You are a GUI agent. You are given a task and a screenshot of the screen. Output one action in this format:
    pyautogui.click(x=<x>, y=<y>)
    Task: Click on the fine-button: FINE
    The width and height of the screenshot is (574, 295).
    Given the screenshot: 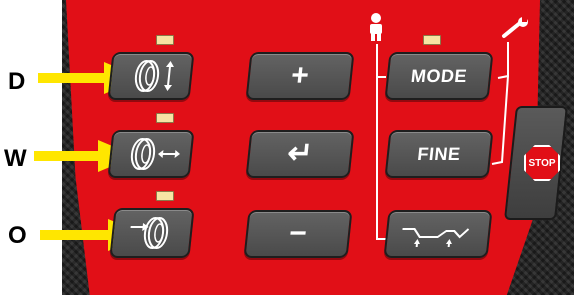 What is the action you would take?
    pyautogui.click(x=439, y=154)
    